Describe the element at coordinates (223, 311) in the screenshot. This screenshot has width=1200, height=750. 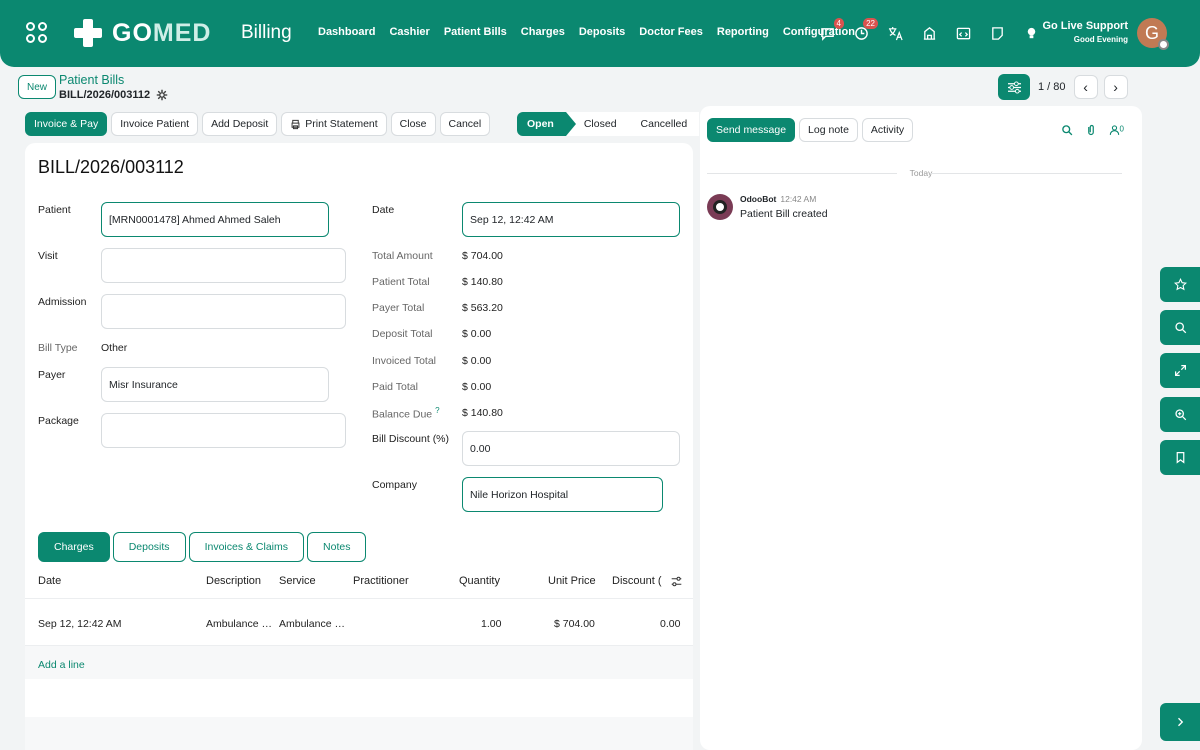
I see `admission-field` at that location.